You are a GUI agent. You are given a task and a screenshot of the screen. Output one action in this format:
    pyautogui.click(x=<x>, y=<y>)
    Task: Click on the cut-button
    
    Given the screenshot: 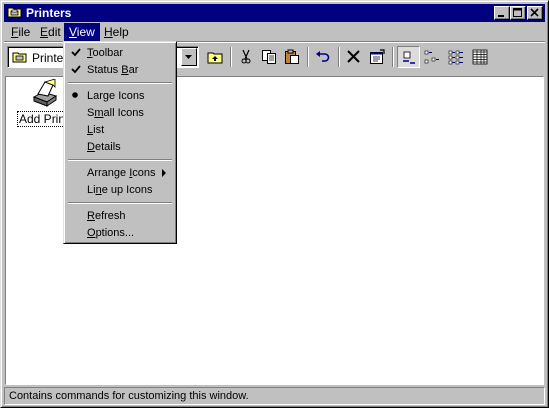 What is the action you would take?
    pyautogui.click(x=246, y=57)
    